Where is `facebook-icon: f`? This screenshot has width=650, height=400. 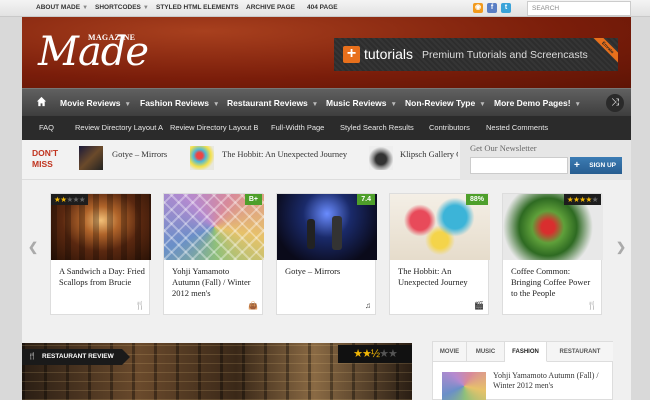
facebook-icon: f is located at coordinates (492, 8).